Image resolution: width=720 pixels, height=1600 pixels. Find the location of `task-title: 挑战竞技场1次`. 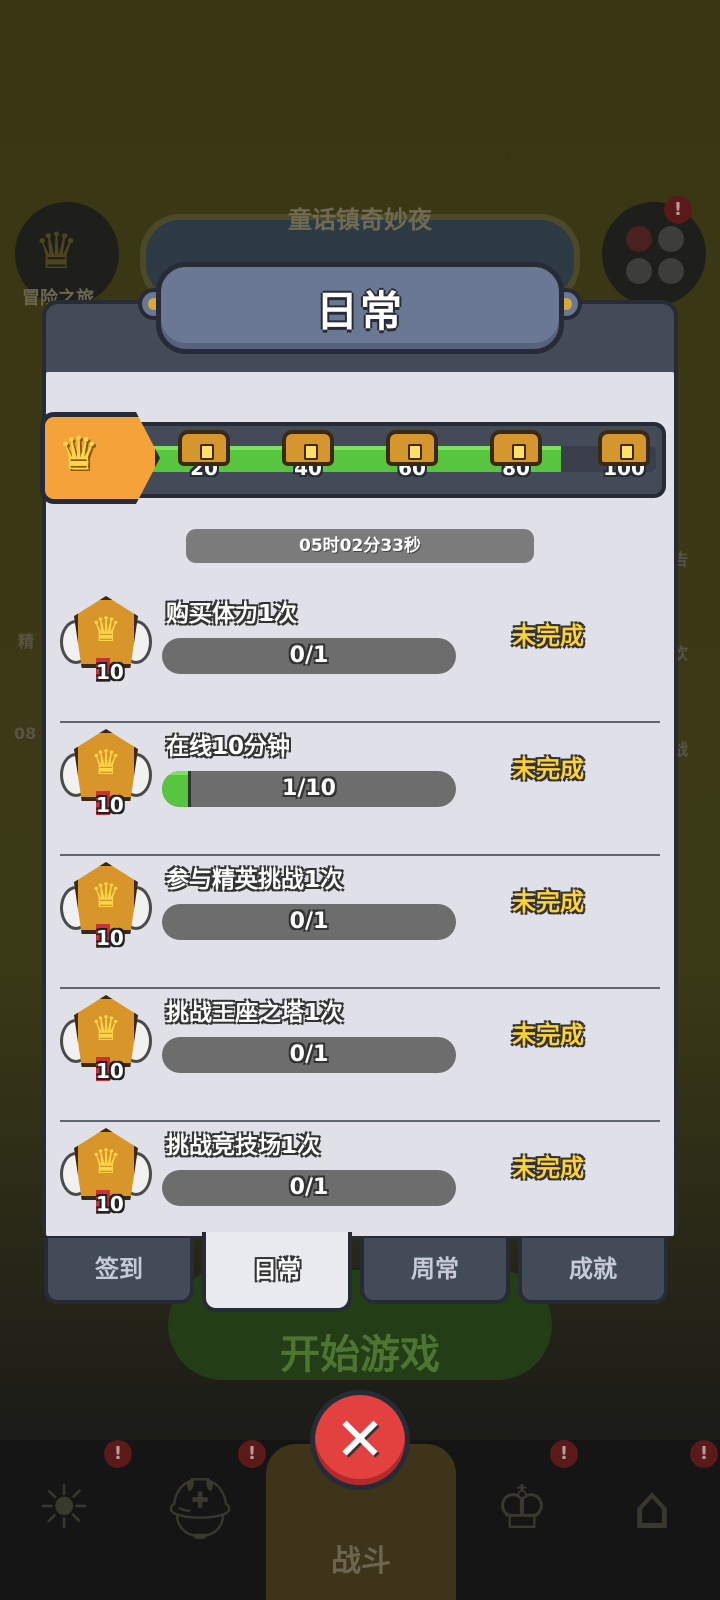

task-title: 挑战竞技场1次 is located at coordinates (243, 1146).